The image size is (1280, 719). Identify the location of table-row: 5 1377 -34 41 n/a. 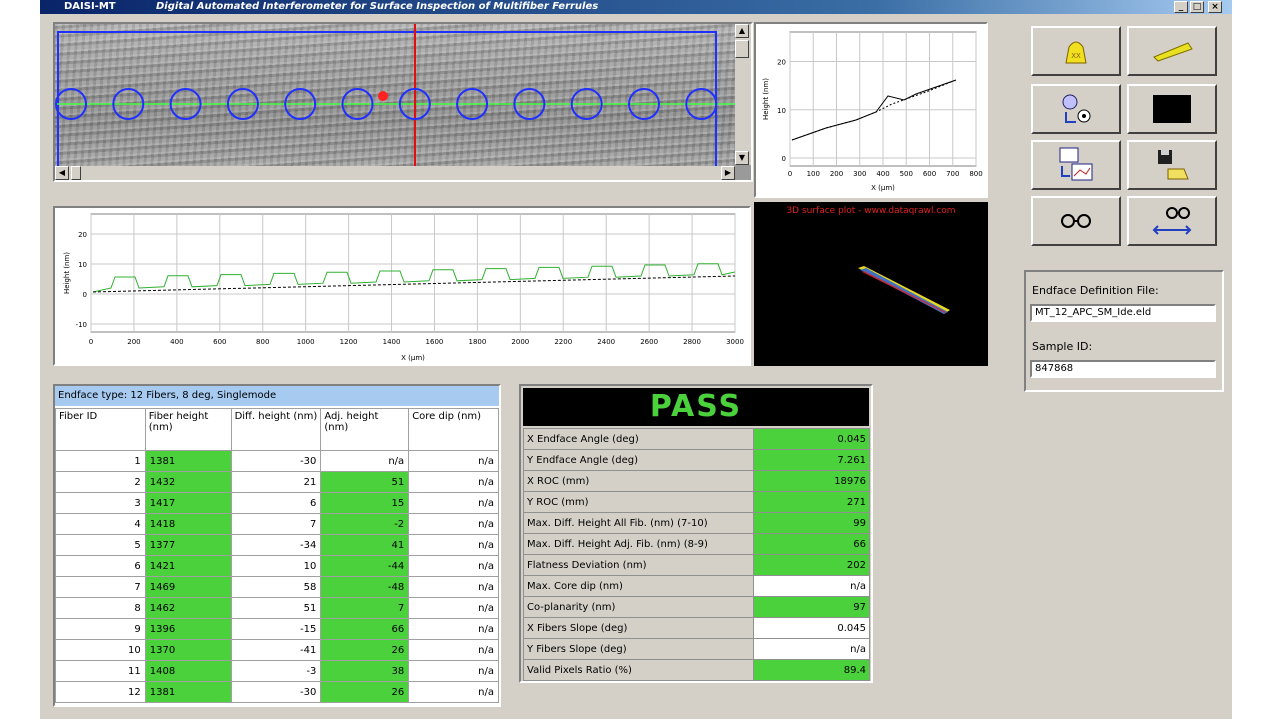
(277, 545).